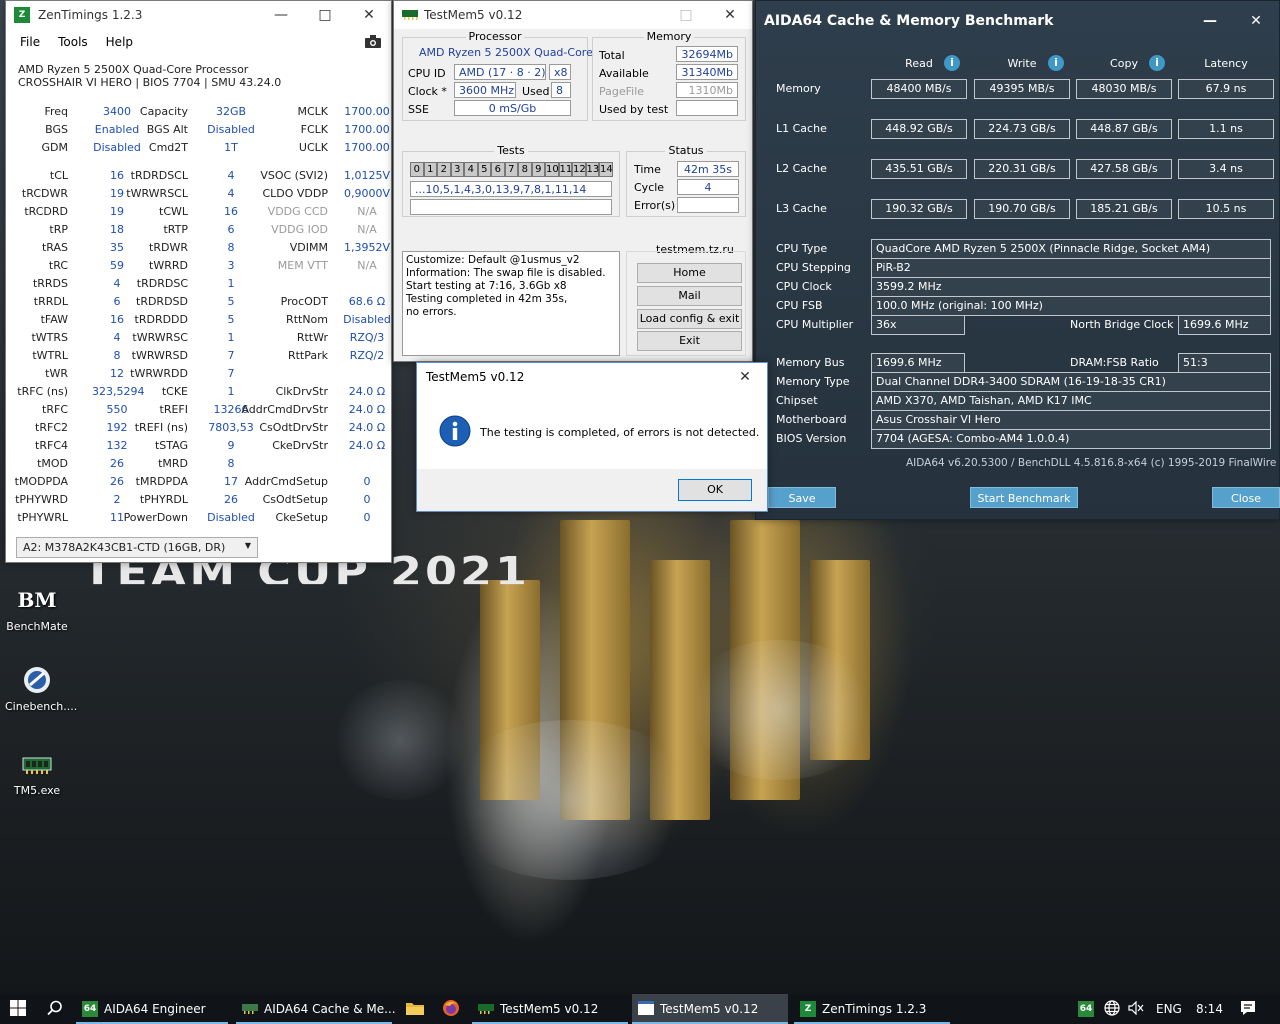 The height and width of the screenshot is (1024, 1280). Describe the element at coordinates (52, 463) in the screenshot. I see `timing-label: tMOD` at that location.